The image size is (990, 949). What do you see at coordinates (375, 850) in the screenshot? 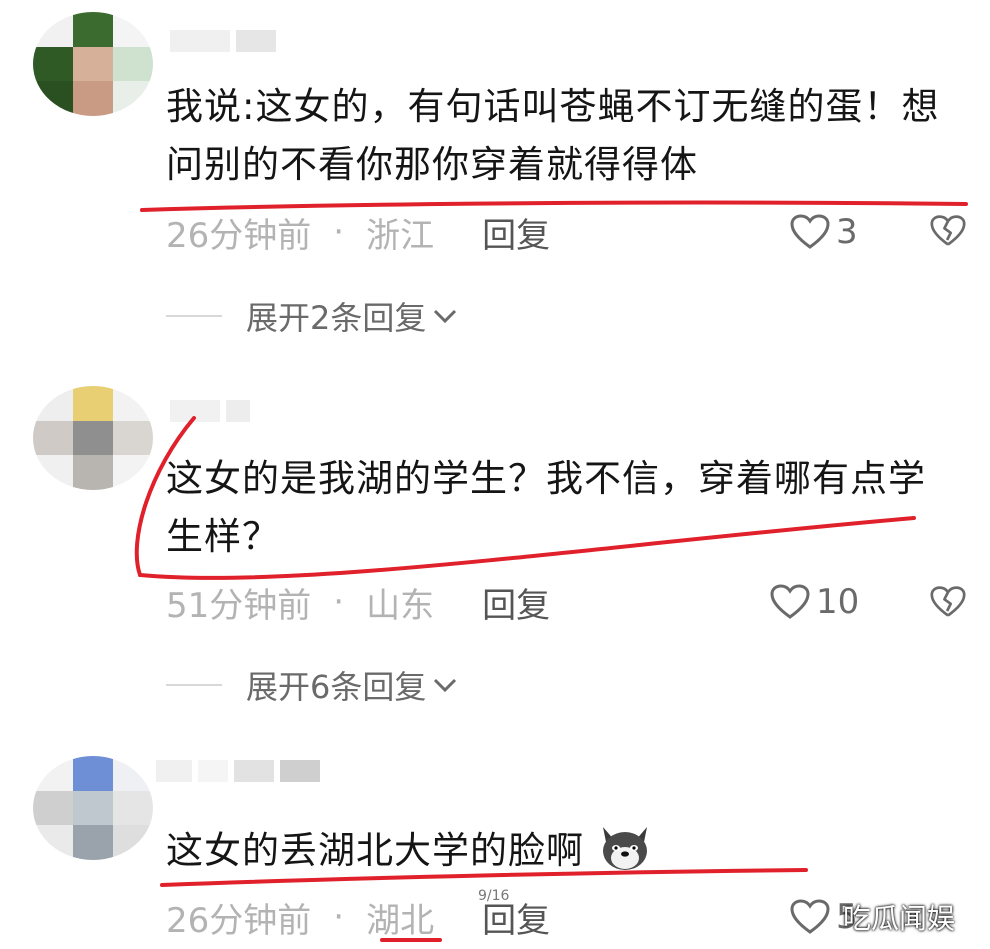
I see `comment-text-content: 这女的丢湖北大学的脸啊` at bounding box center [375, 850].